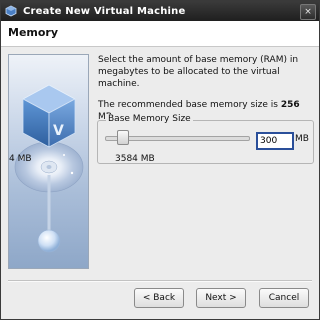  Describe the element at coordinates (160, 34) in the screenshot. I see `page-header: Memory` at that location.